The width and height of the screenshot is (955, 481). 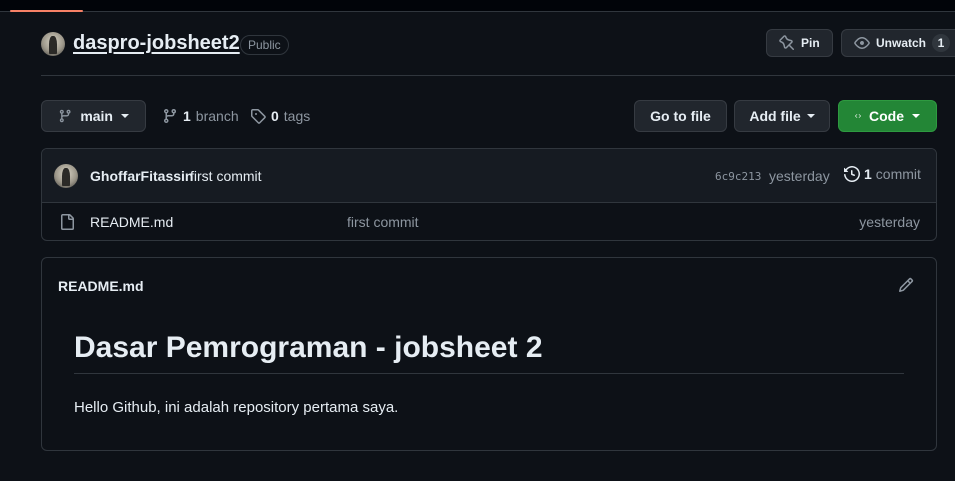 What do you see at coordinates (906, 286) in the screenshot?
I see `pencil-icon` at bounding box center [906, 286].